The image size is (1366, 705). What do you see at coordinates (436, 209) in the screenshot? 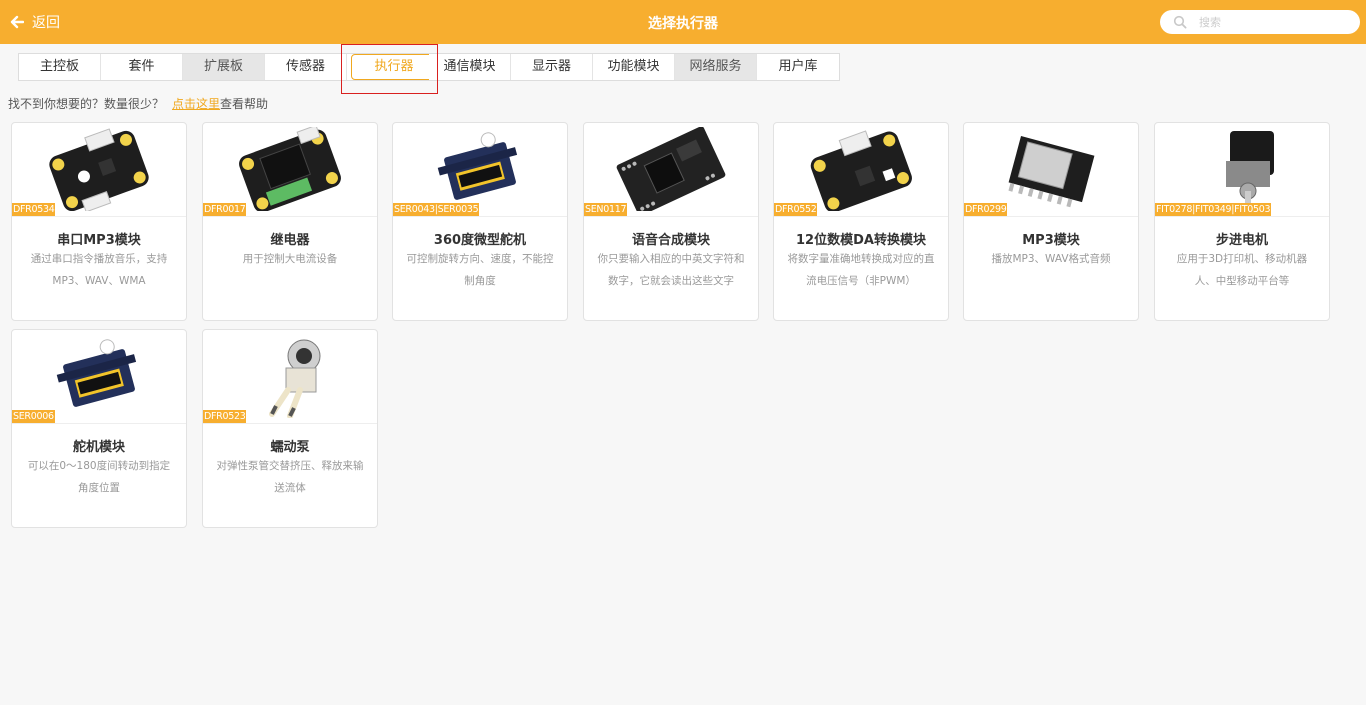
I see `product-sku: SER0043|SER0035` at bounding box center [436, 209].